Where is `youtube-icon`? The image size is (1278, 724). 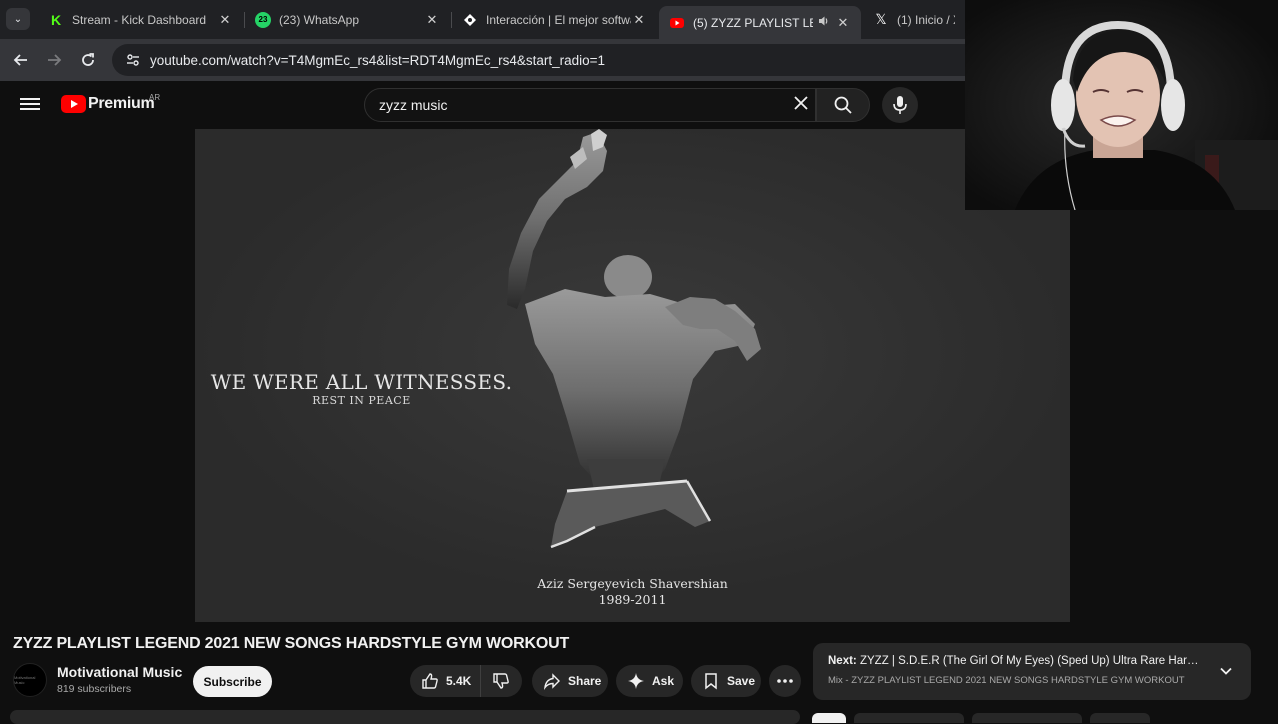 youtube-icon is located at coordinates (677, 23).